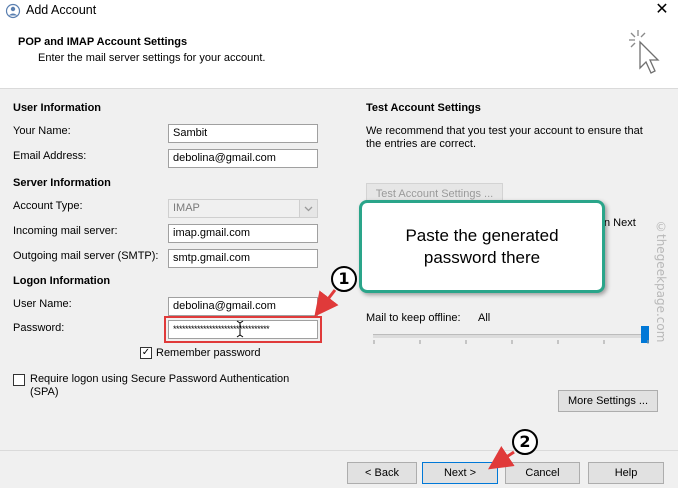 The width and height of the screenshot is (678, 488). I want to click on help-button: Help, so click(626, 473).